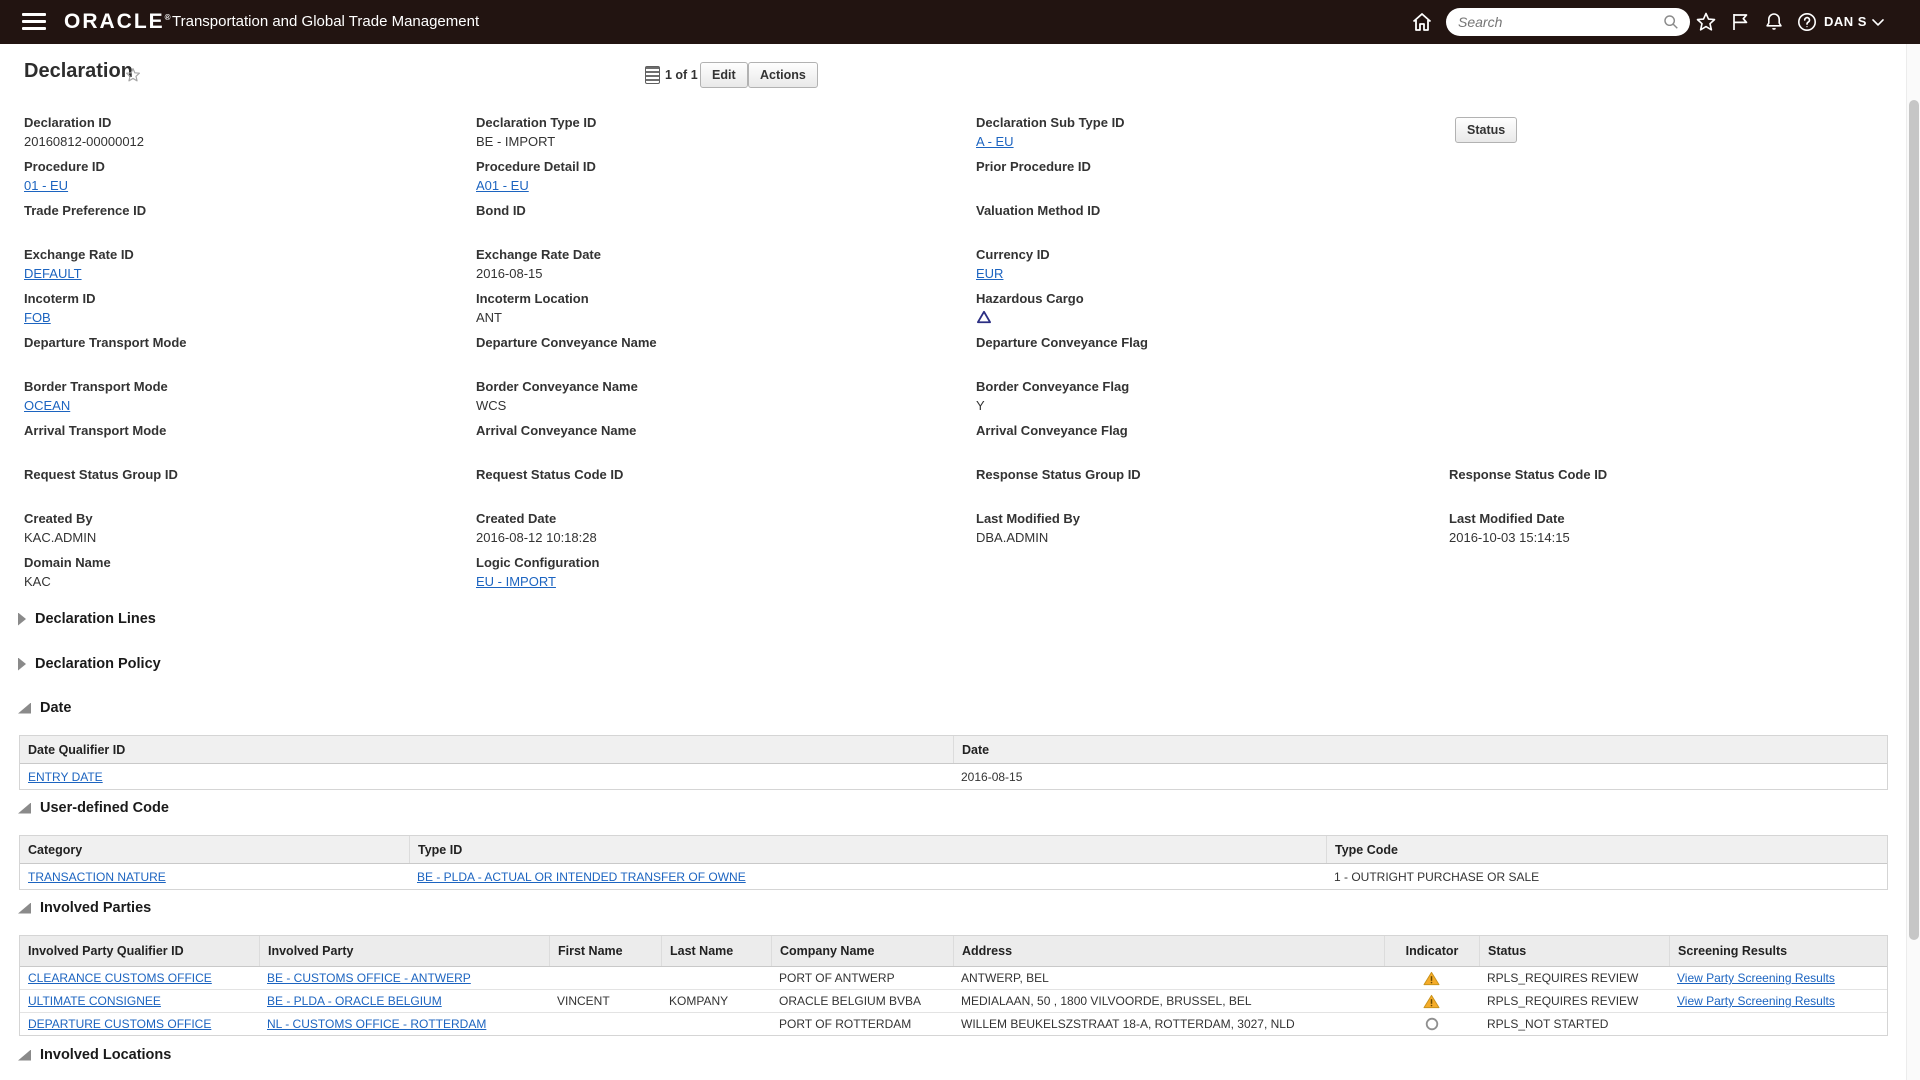  What do you see at coordinates (1028, 518) in the screenshot?
I see `field-label: Last Modified By` at bounding box center [1028, 518].